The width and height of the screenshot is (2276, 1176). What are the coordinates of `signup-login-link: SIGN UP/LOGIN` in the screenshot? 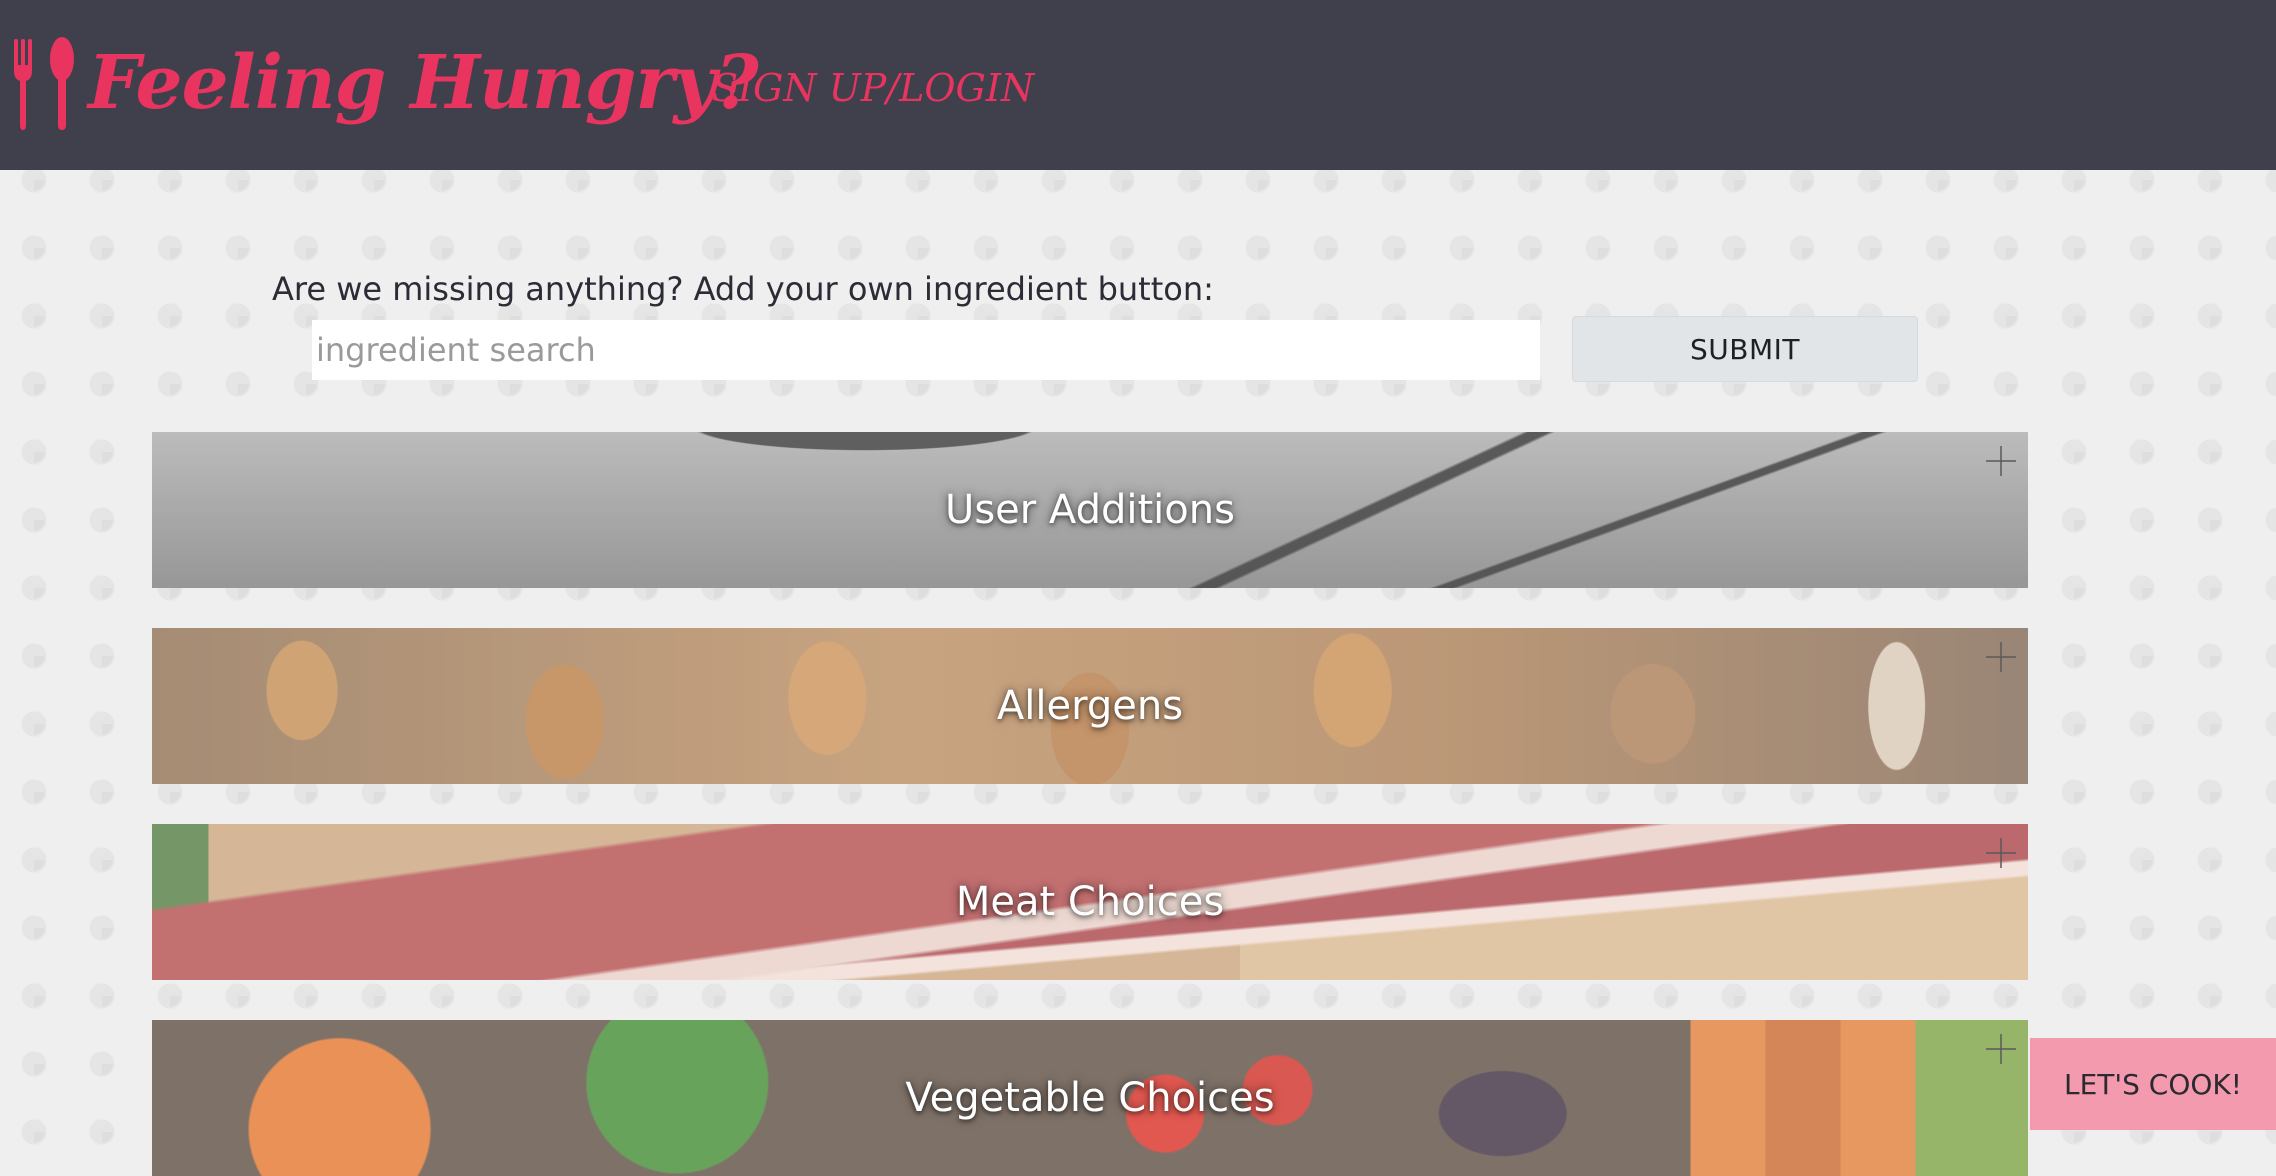 It's located at (873, 88).